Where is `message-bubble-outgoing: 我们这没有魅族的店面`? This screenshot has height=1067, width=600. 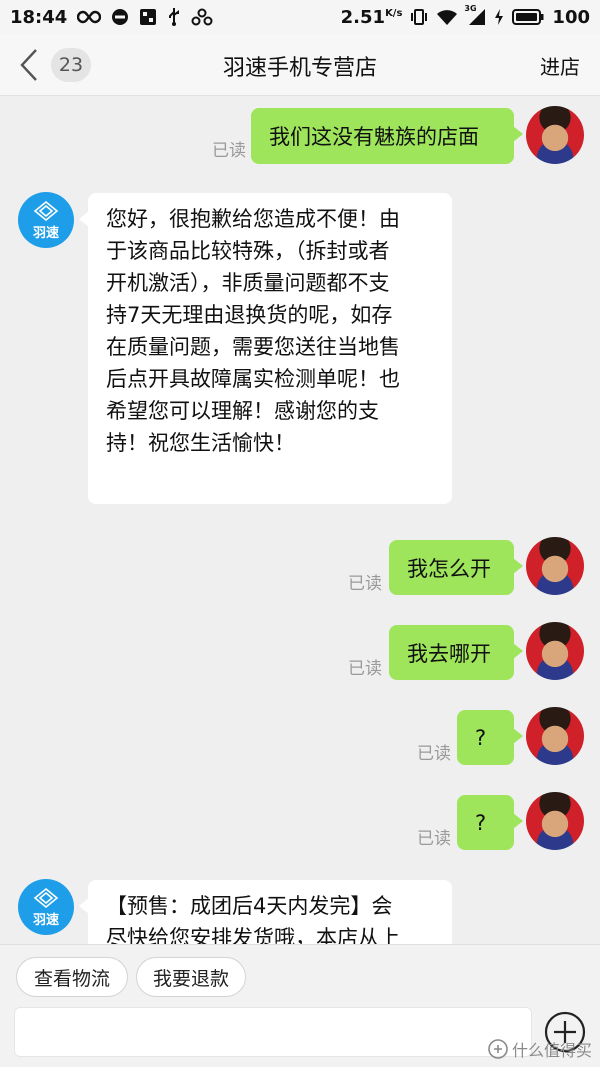
message-bubble-outgoing: 我们这没有魅族的店面 is located at coordinates (387, 136).